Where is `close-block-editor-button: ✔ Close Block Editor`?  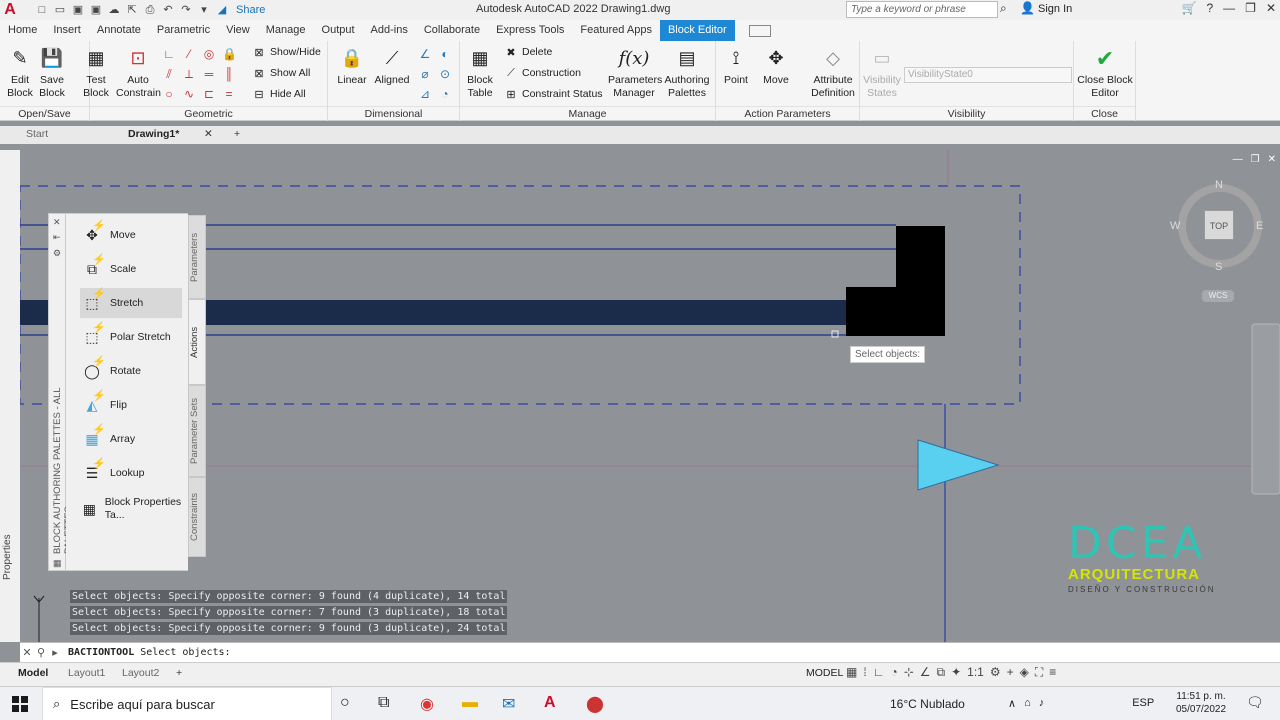
close-block-editor-button: ✔ Close Block Editor is located at coordinates (1105, 72).